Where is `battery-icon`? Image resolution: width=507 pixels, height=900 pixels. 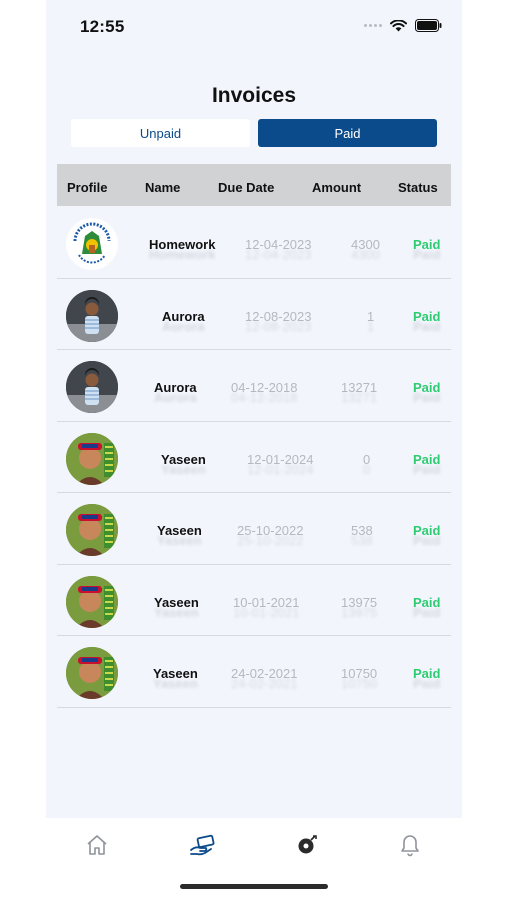
battery-icon is located at coordinates (428, 25).